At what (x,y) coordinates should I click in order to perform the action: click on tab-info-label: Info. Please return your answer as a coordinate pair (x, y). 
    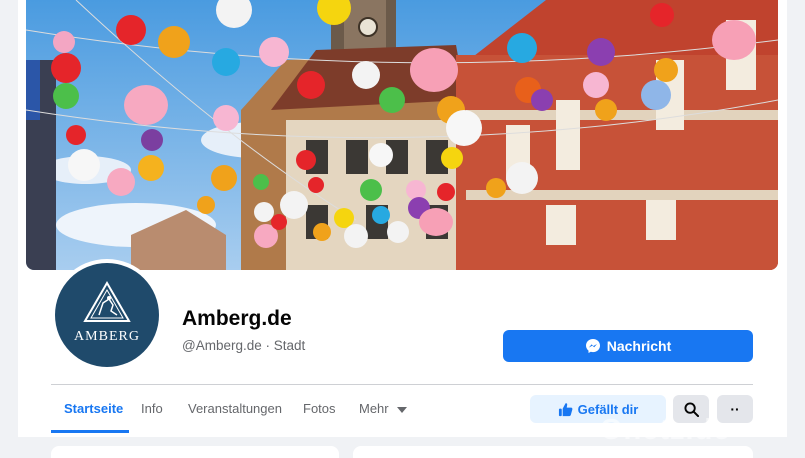
    Looking at the image, I should click on (152, 408).